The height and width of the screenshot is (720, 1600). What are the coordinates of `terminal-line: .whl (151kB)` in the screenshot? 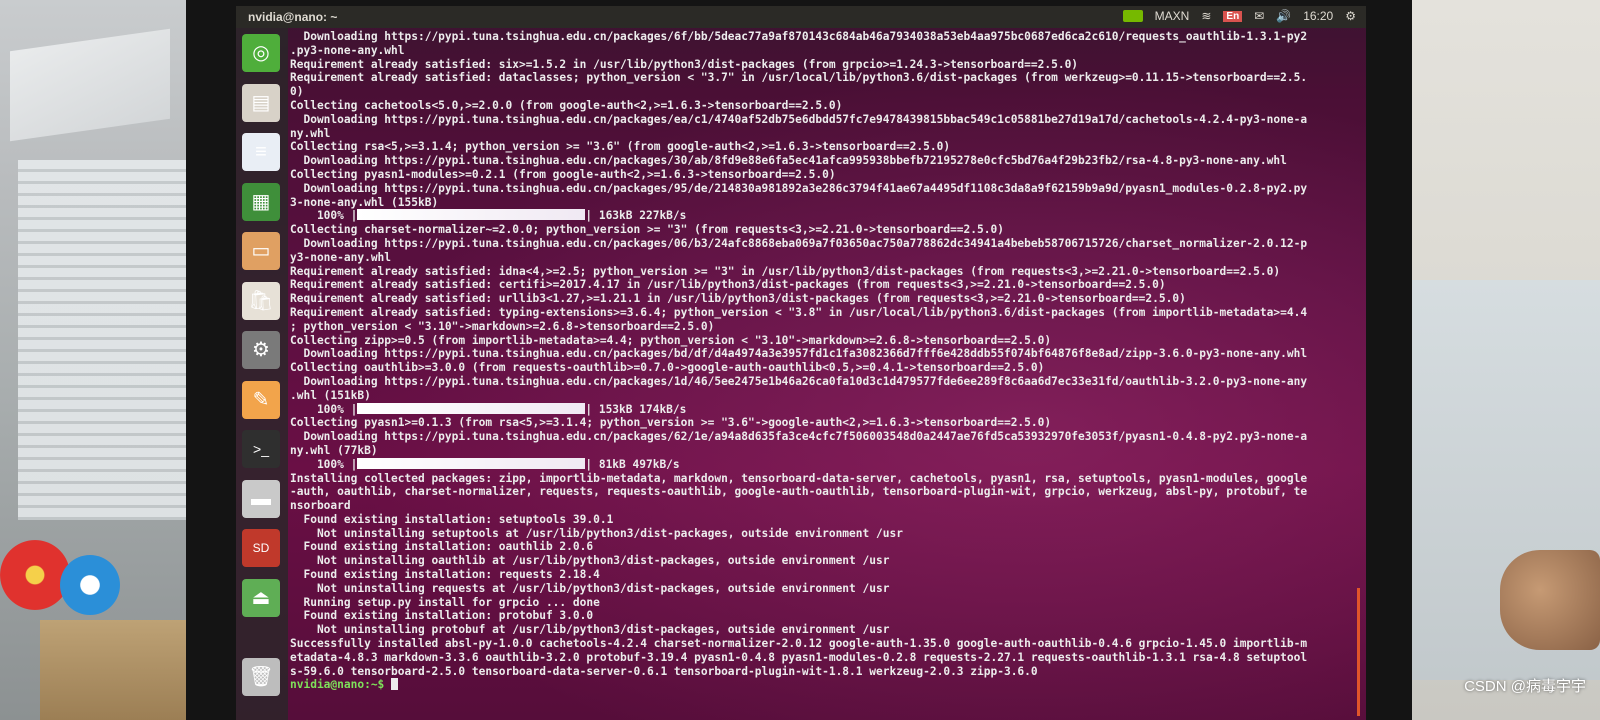 It's located at (330, 395).